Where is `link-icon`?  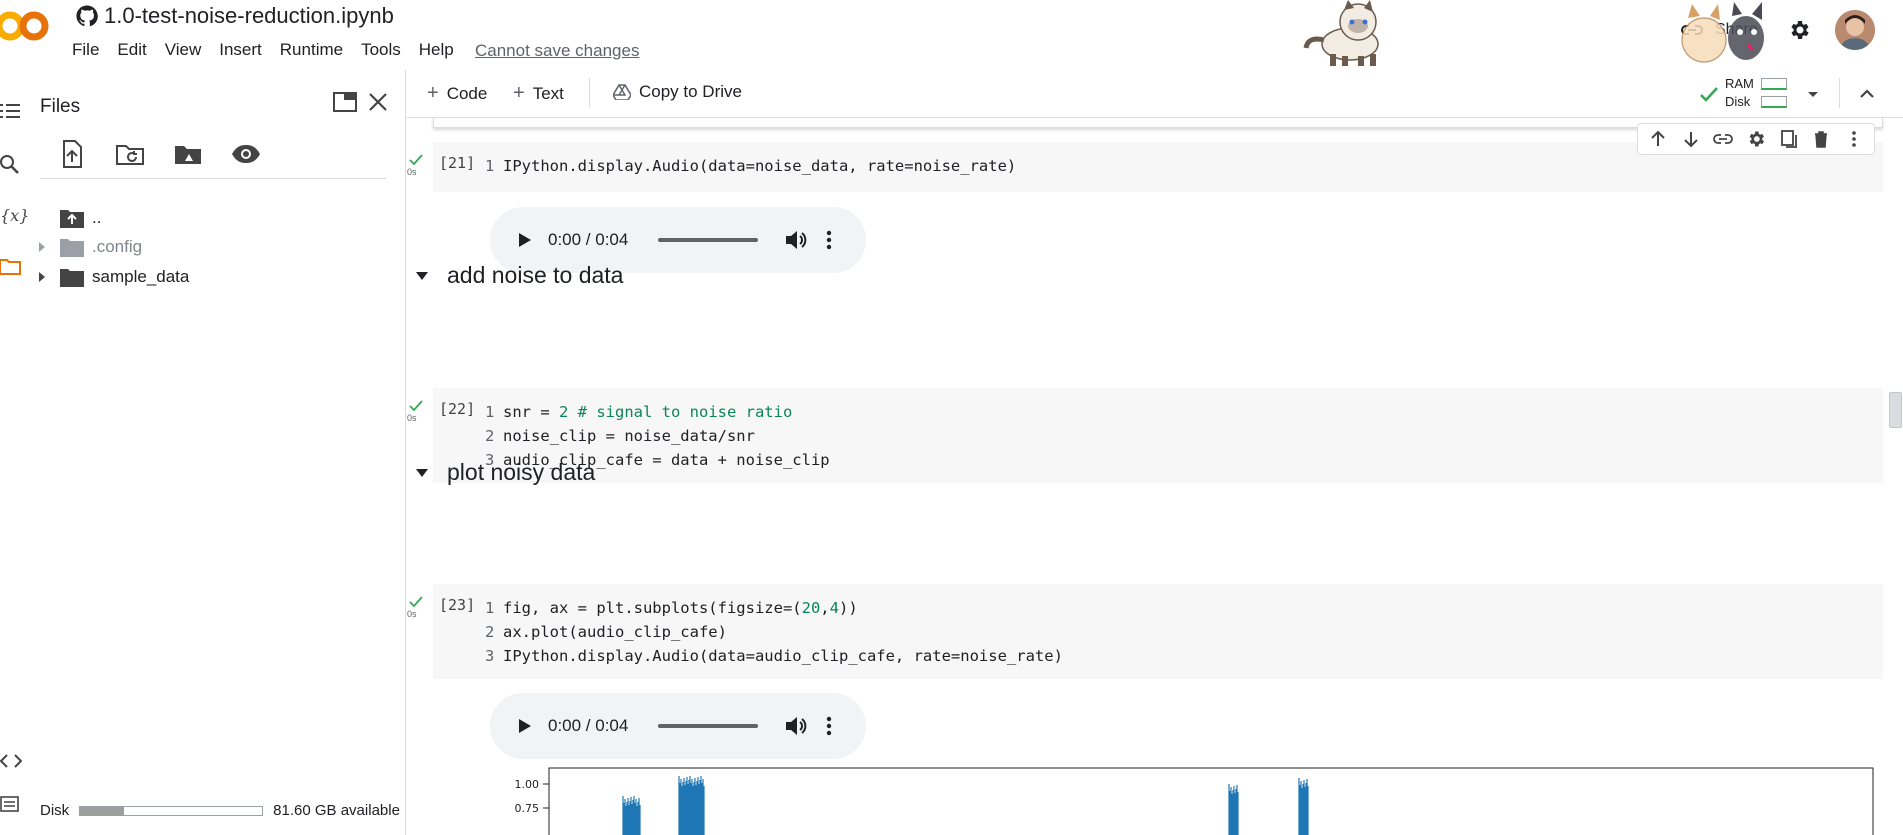
link-icon is located at coordinates (1723, 139).